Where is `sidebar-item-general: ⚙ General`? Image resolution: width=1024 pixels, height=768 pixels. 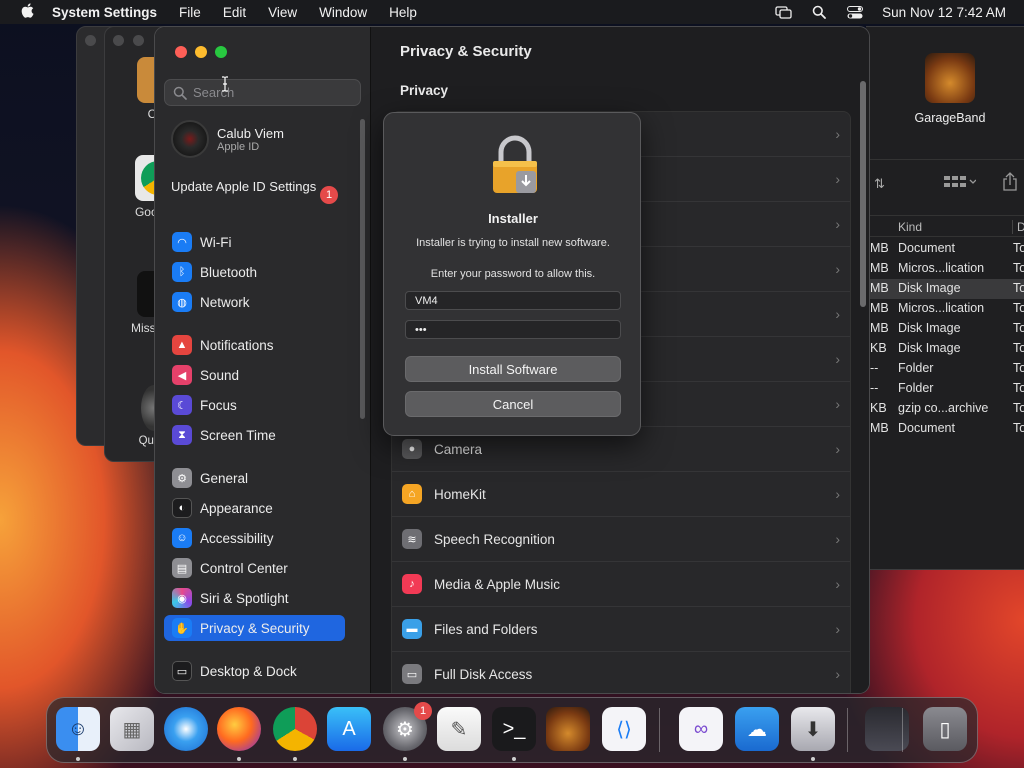
sidebar-item-general: ⚙ General is located at coordinates (254, 478).